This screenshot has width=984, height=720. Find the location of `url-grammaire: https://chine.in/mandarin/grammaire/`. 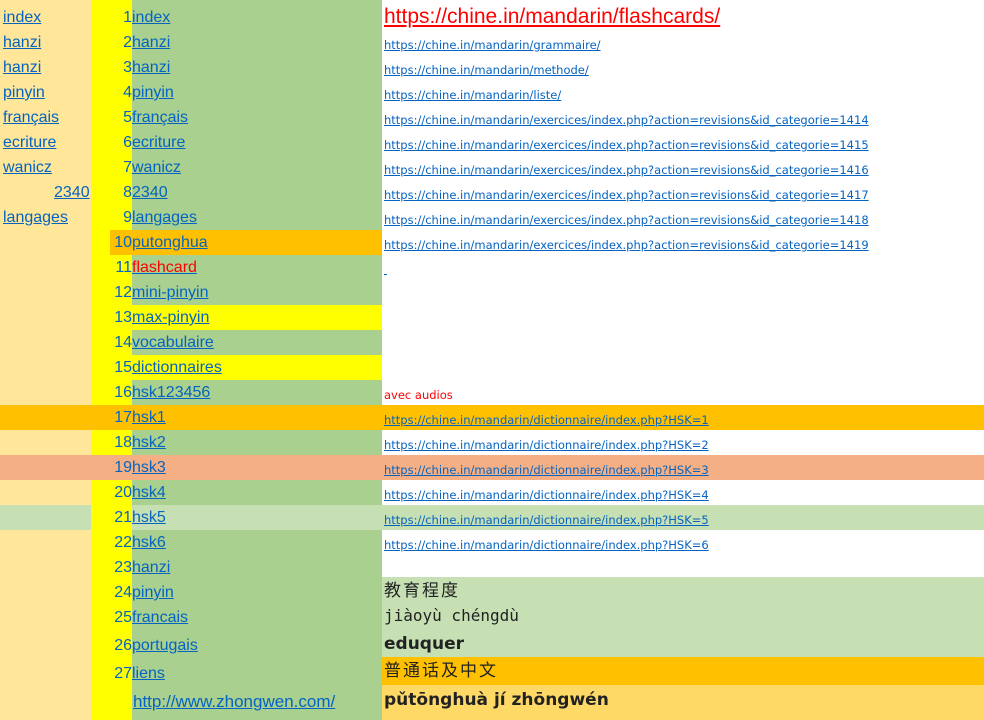

url-grammaire: https://chine.in/mandarin/grammaire/ is located at coordinates (492, 45).